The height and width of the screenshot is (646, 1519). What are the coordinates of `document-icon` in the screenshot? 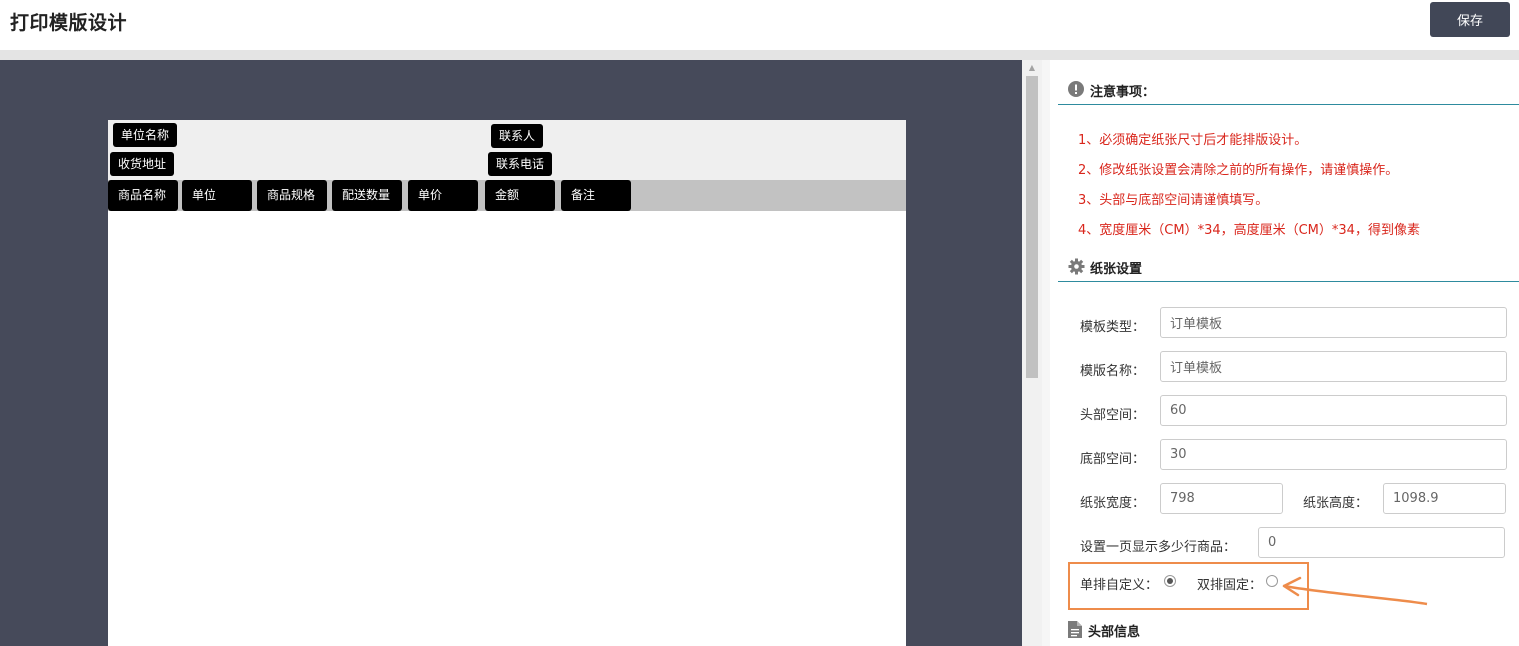 It's located at (1075, 629).